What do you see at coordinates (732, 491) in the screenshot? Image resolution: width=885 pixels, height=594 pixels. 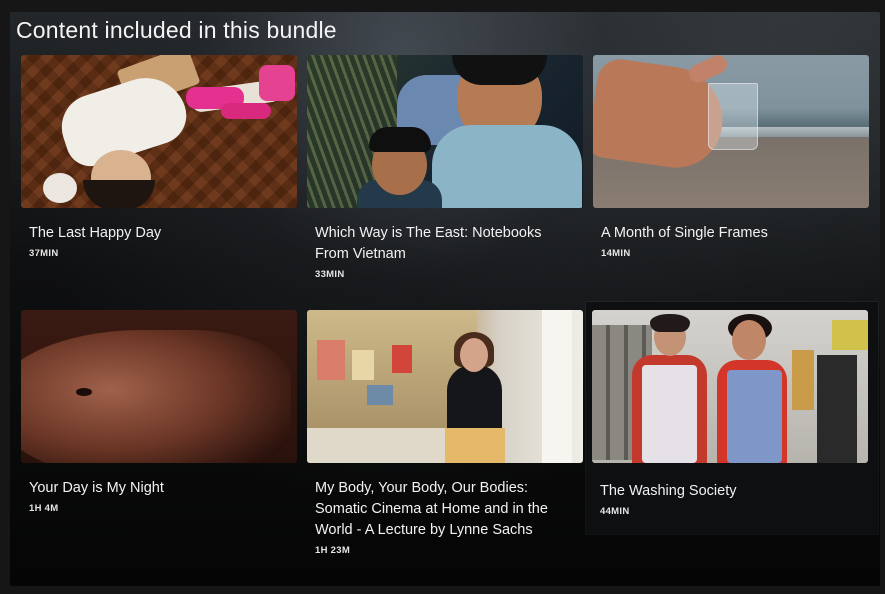 I see `card-title: The Washing Society` at bounding box center [732, 491].